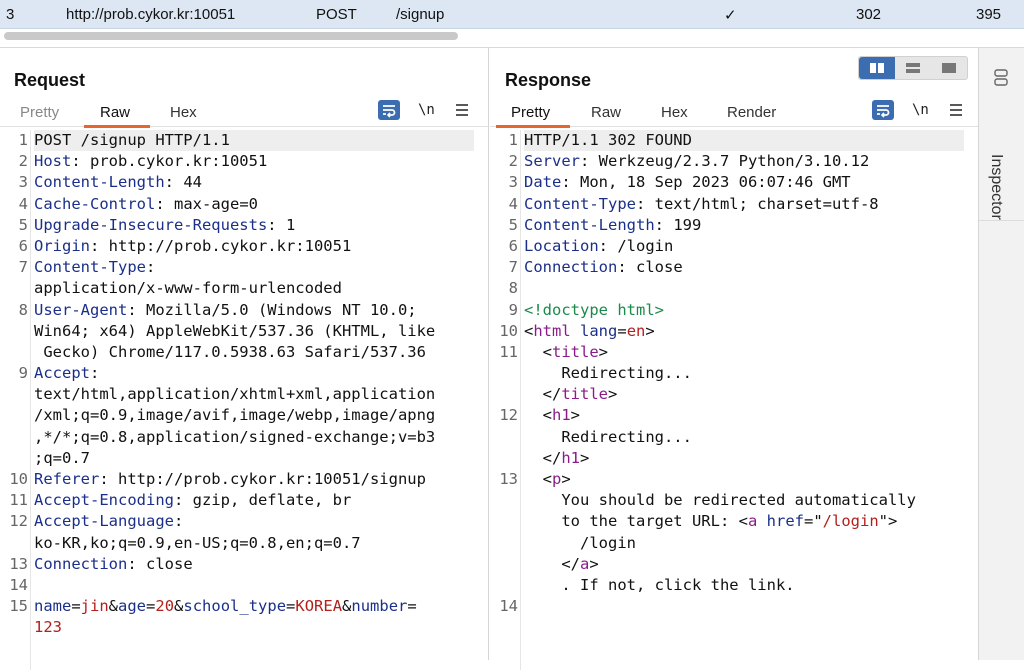  What do you see at coordinates (18, 563) in the screenshot?
I see `line-number: 13` at bounding box center [18, 563].